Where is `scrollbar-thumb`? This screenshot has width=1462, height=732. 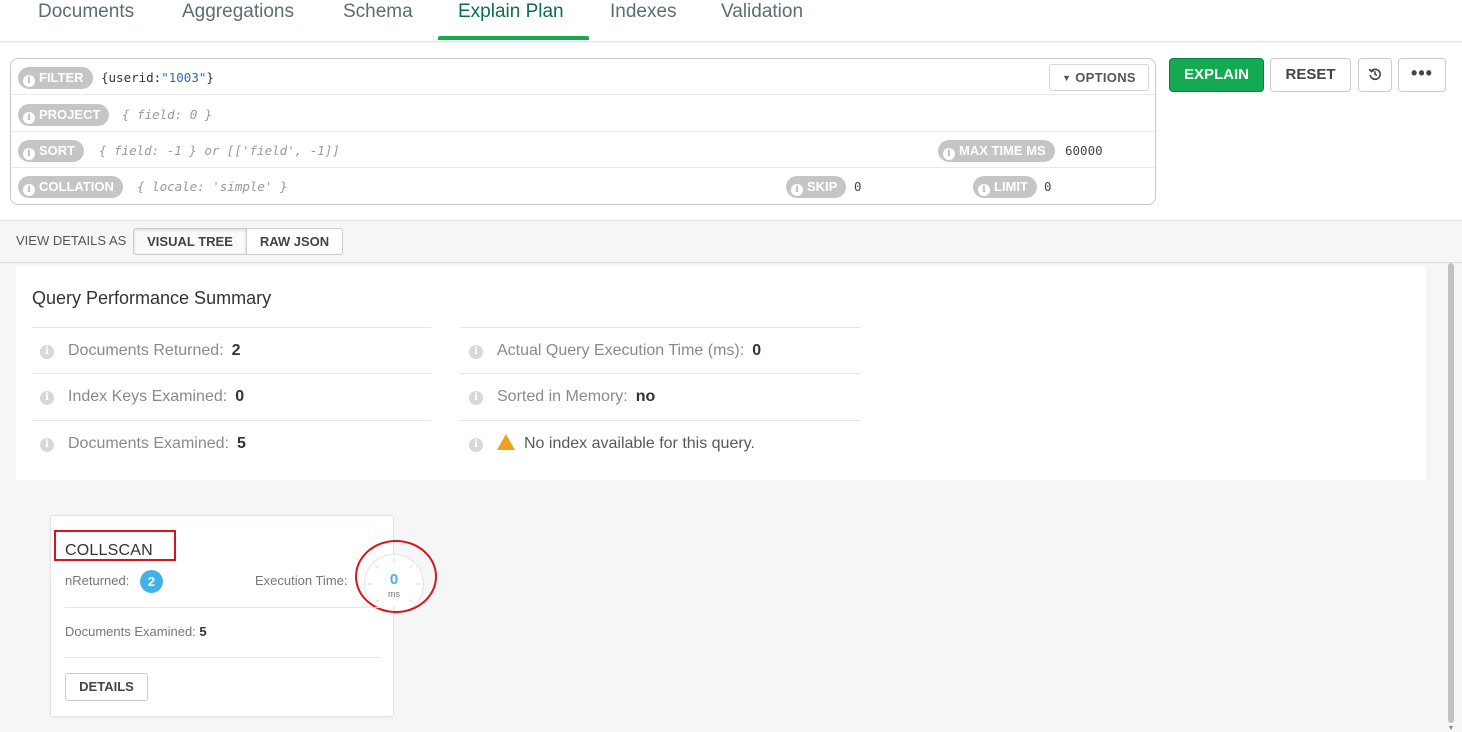 scrollbar-thumb is located at coordinates (1451, 493).